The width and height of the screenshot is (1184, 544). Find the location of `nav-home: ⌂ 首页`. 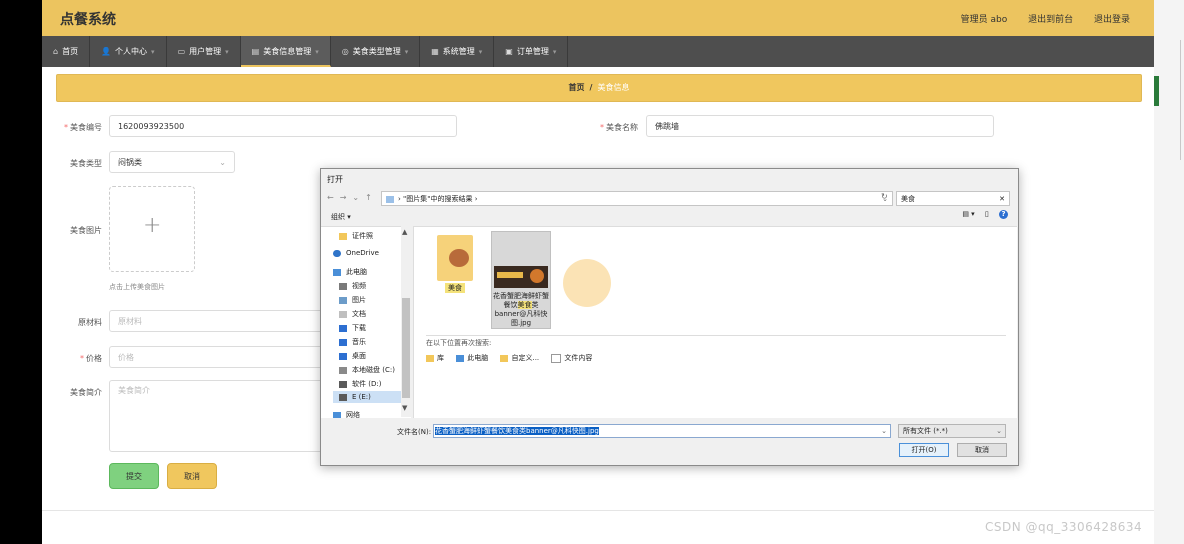

nav-home: ⌂ 首页 is located at coordinates (66, 51).